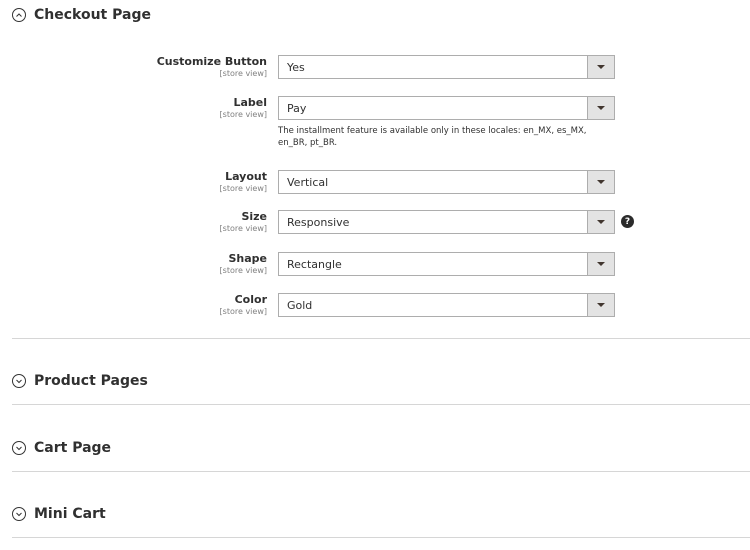  Describe the element at coordinates (300, 305) in the screenshot. I see `select-value: Gold` at that location.